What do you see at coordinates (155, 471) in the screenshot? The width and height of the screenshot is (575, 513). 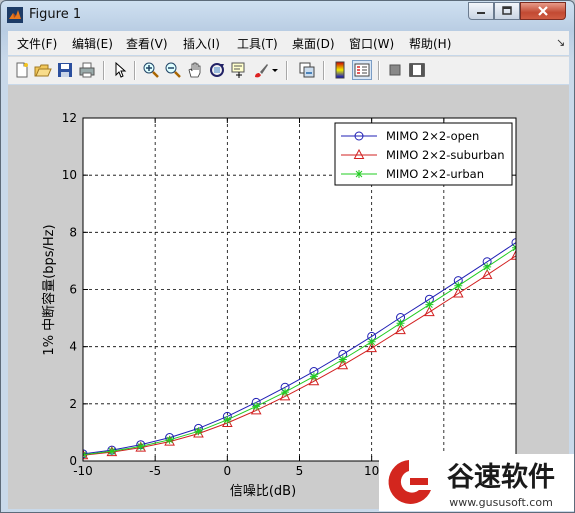 I see `x-tick-label: -5` at bounding box center [155, 471].